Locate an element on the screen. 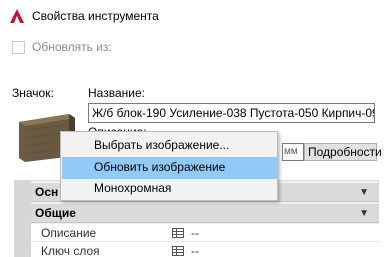 The height and width of the screenshot is (257, 389). section-title: Осн is located at coordinates (47, 192).